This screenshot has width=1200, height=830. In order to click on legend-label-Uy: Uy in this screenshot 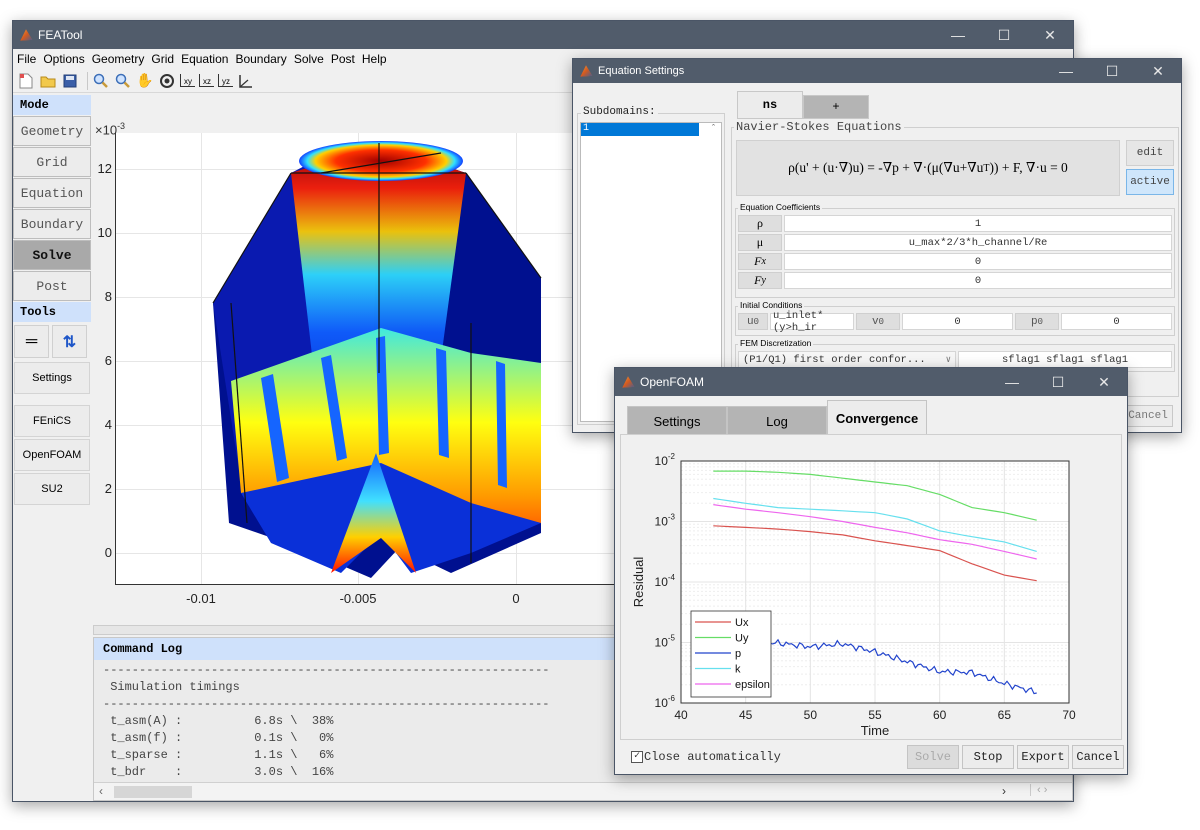, I will do `click(742, 639)`.